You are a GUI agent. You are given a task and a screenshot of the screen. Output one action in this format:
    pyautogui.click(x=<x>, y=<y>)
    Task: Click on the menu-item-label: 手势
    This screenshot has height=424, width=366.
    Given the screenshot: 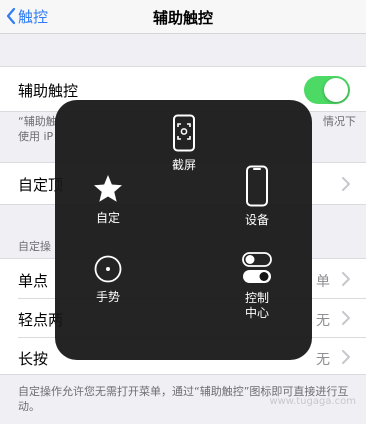 What is the action you would take?
    pyautogui.click(x=107, y=297)
    